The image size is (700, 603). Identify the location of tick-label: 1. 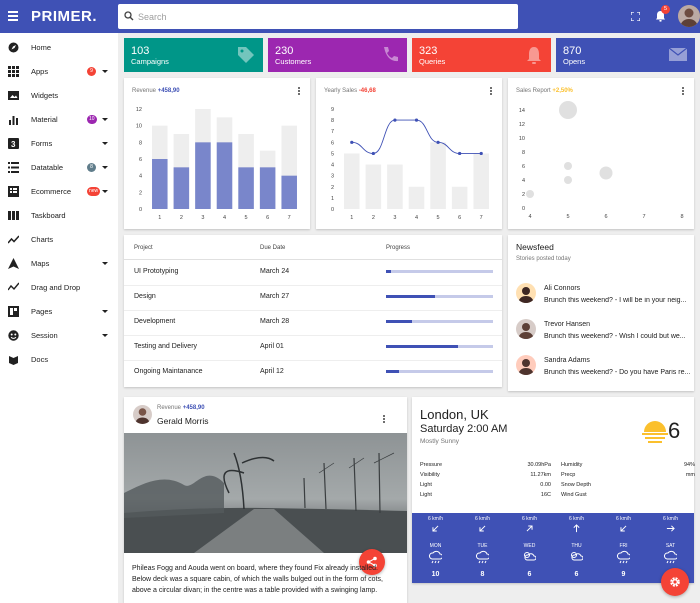
(351, 218).